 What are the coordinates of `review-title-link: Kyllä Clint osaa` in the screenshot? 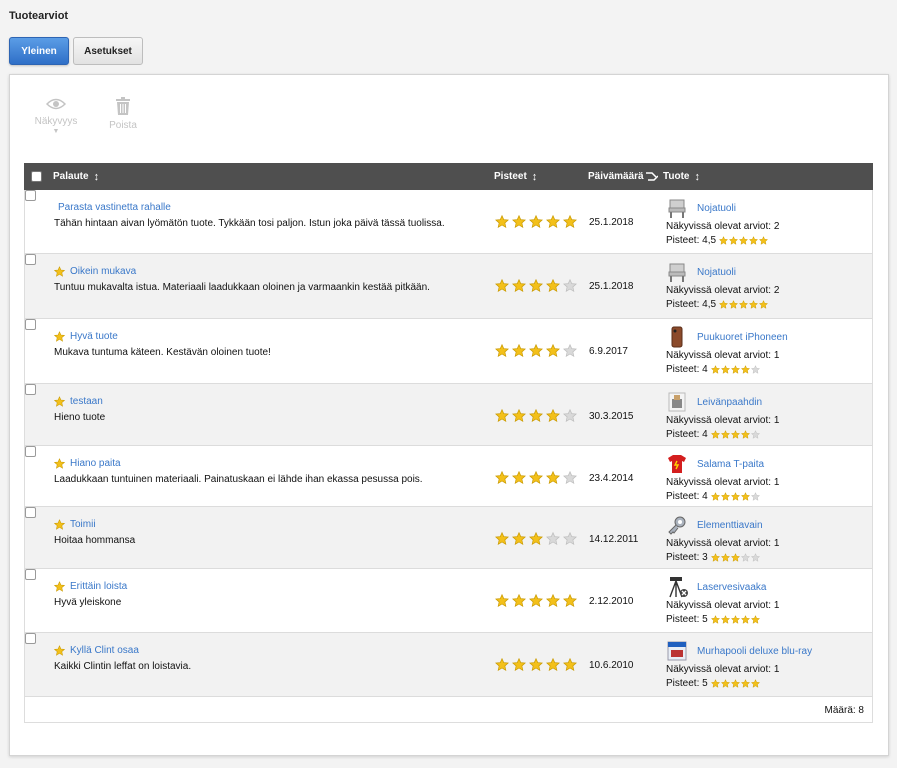 It's located at (104, 650).